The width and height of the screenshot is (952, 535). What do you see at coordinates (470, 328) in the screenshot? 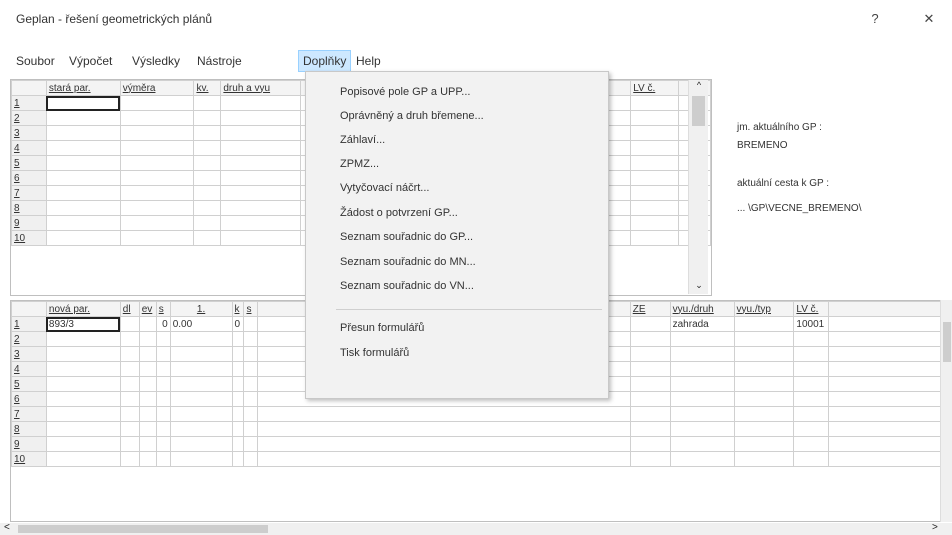
I see `menu-item-presun: Přesun formulářů` at bounding box center [470, 328].